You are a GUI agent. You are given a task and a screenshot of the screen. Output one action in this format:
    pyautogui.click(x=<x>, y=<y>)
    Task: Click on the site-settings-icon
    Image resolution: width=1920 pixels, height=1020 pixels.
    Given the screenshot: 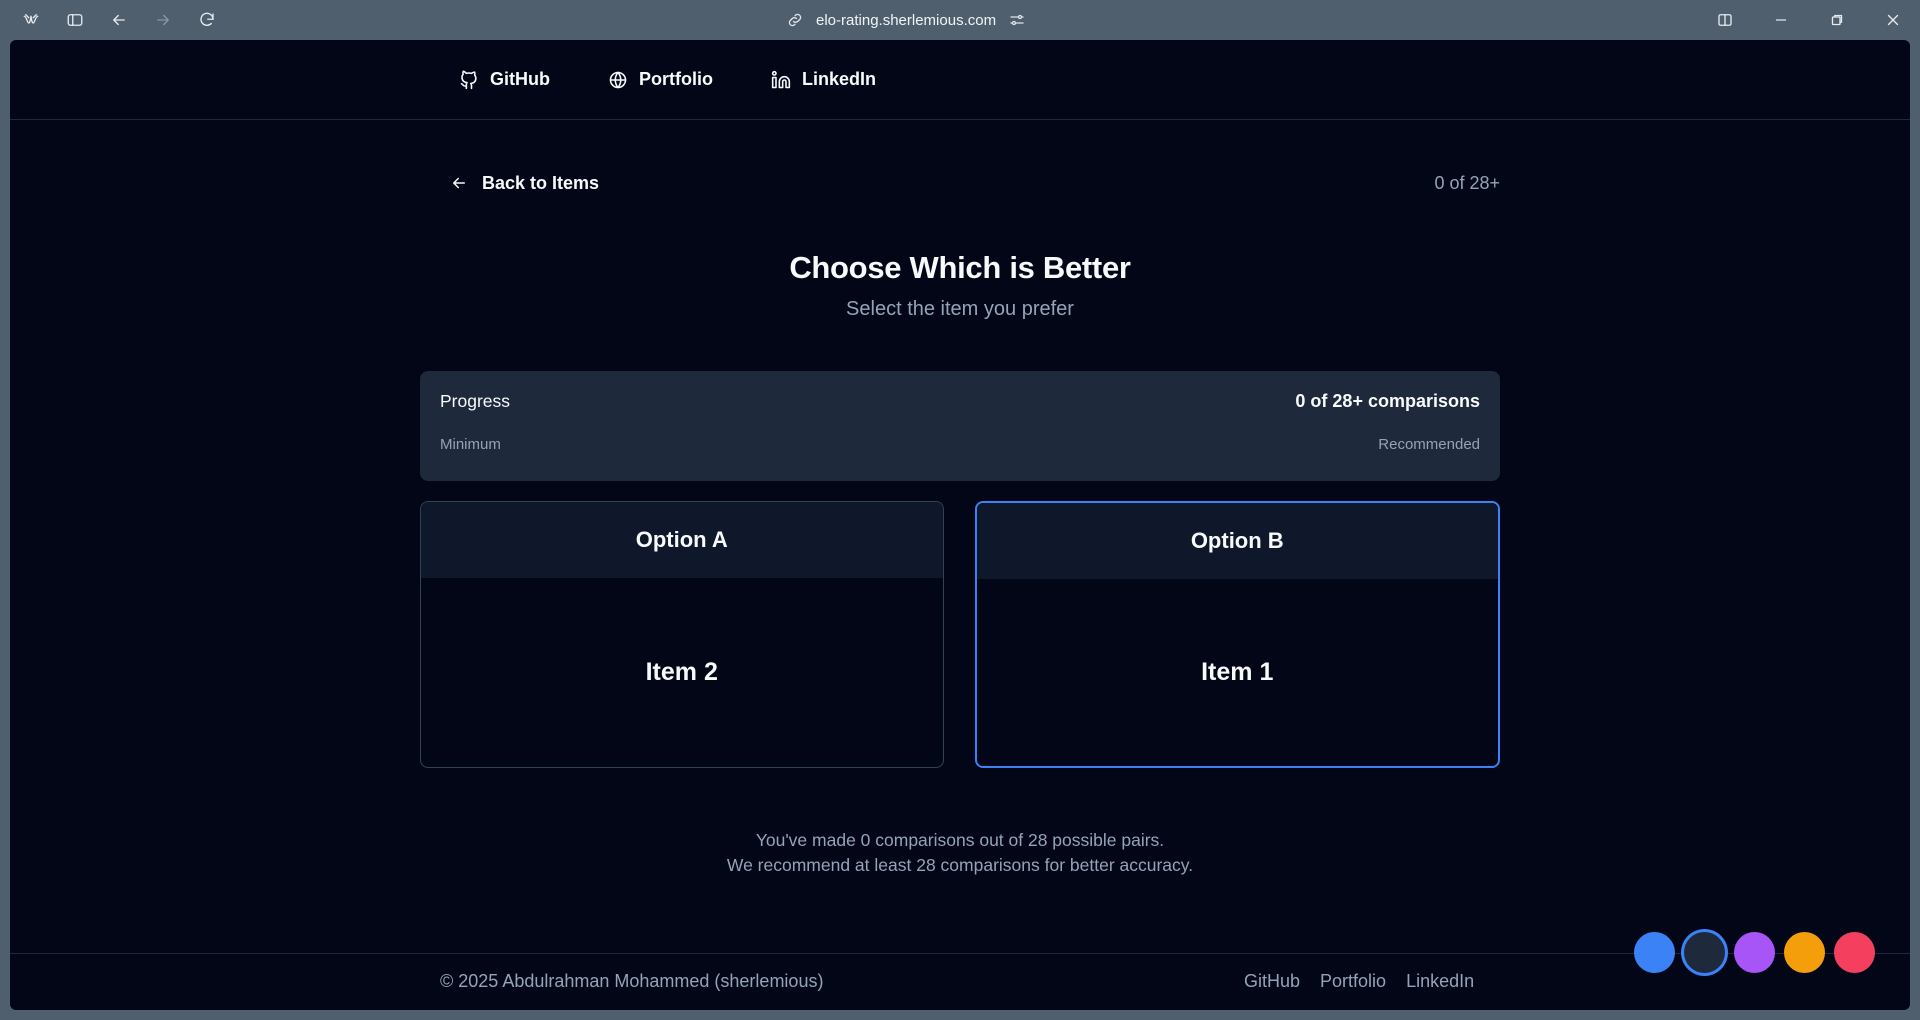 What is the action you would take?
    pyautogui.click(x=1017, y=20)
    